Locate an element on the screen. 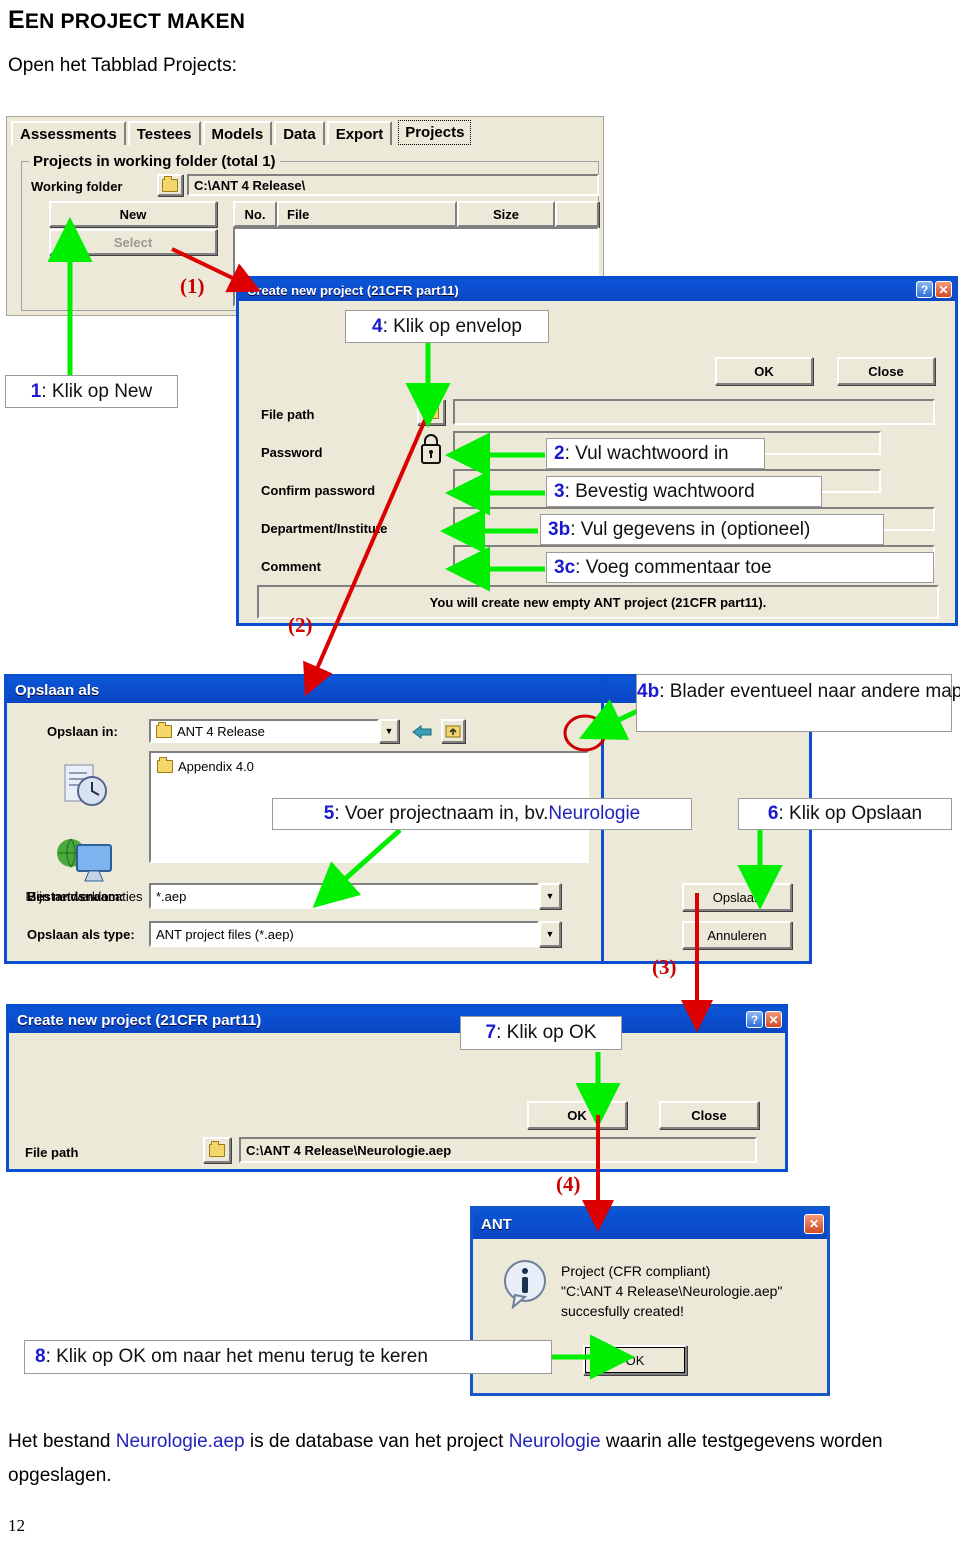  new-project-button: New is located at coordinates (133, 214).